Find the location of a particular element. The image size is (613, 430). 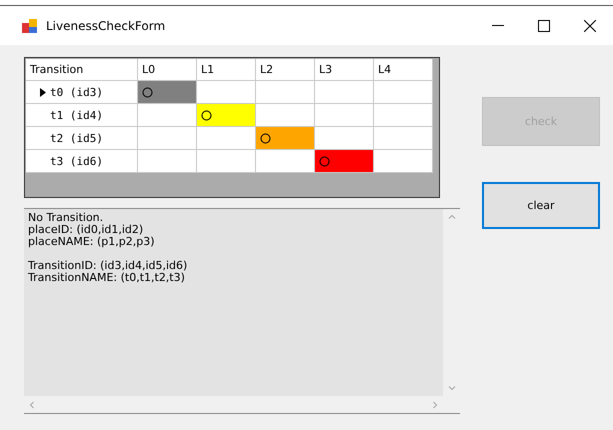

output-line: placeNAME: (p1,p2,p3) is located at coordinates (92, 242).